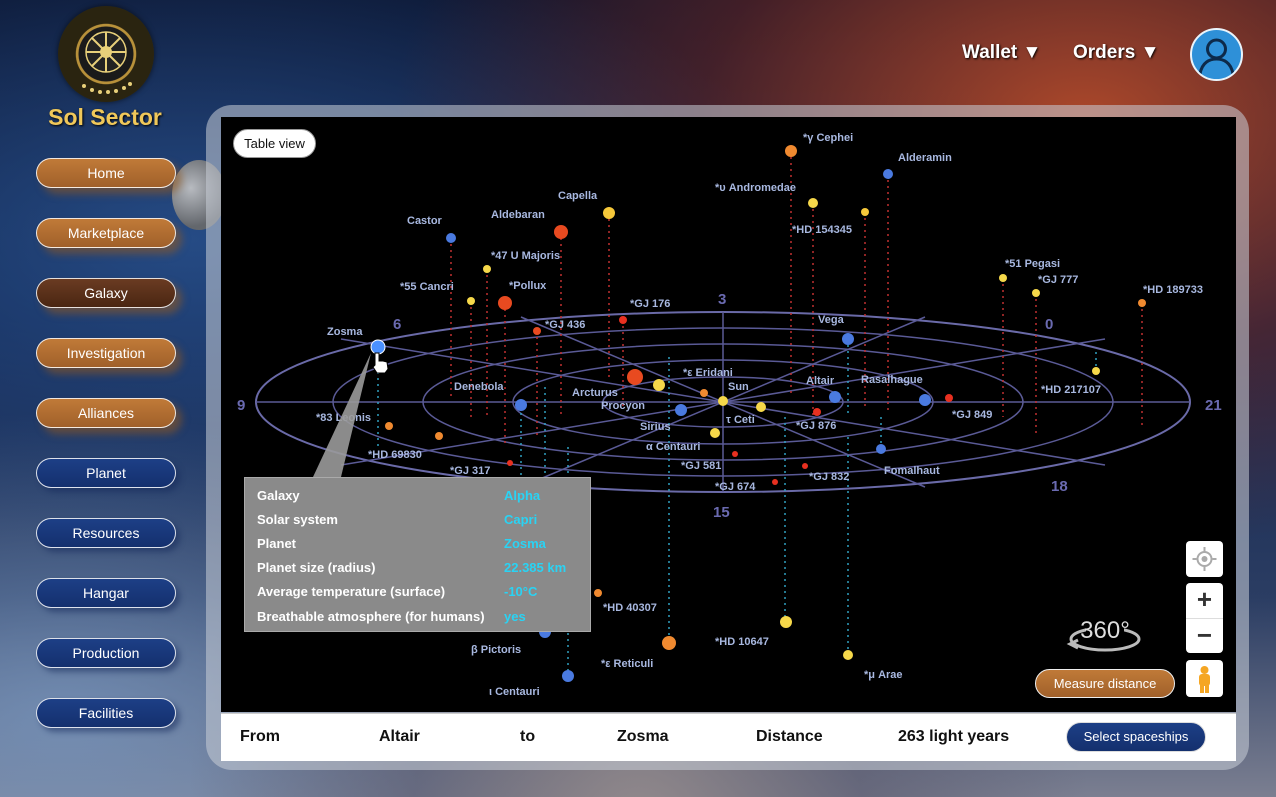 This screenshot has width=1276, height=797. Describe the element at coordinates (106, 713) in the screenshot. I see `sidebar-item-facilities: Facilities` at that location.